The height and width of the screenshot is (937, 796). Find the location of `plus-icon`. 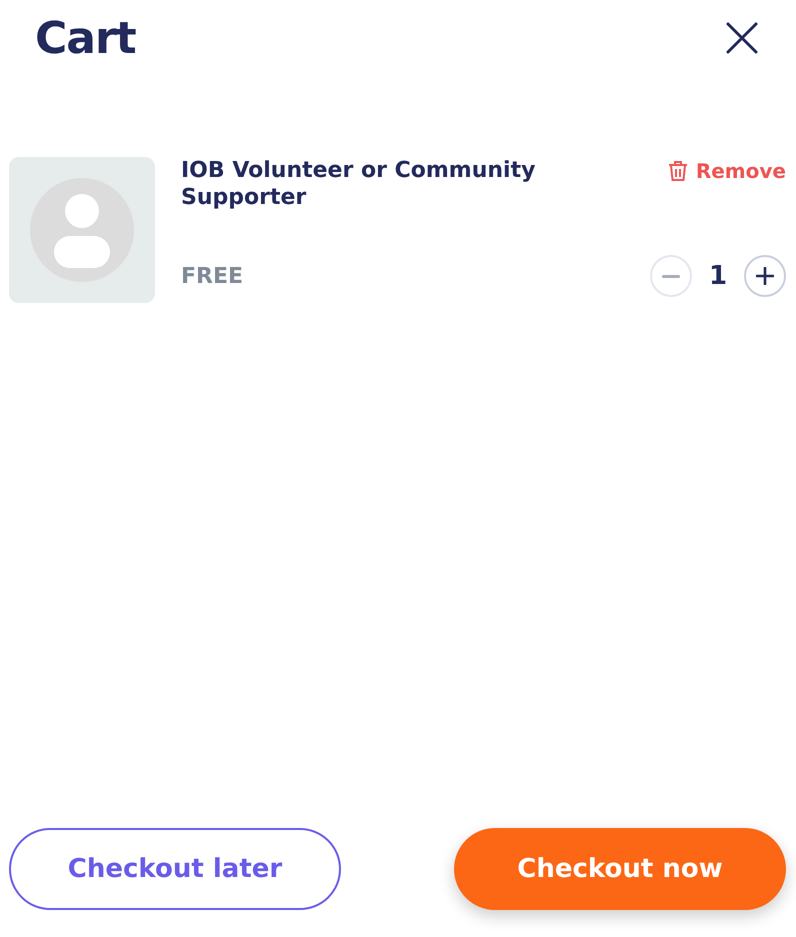

plus-icon is located at coordinates (765, 276).